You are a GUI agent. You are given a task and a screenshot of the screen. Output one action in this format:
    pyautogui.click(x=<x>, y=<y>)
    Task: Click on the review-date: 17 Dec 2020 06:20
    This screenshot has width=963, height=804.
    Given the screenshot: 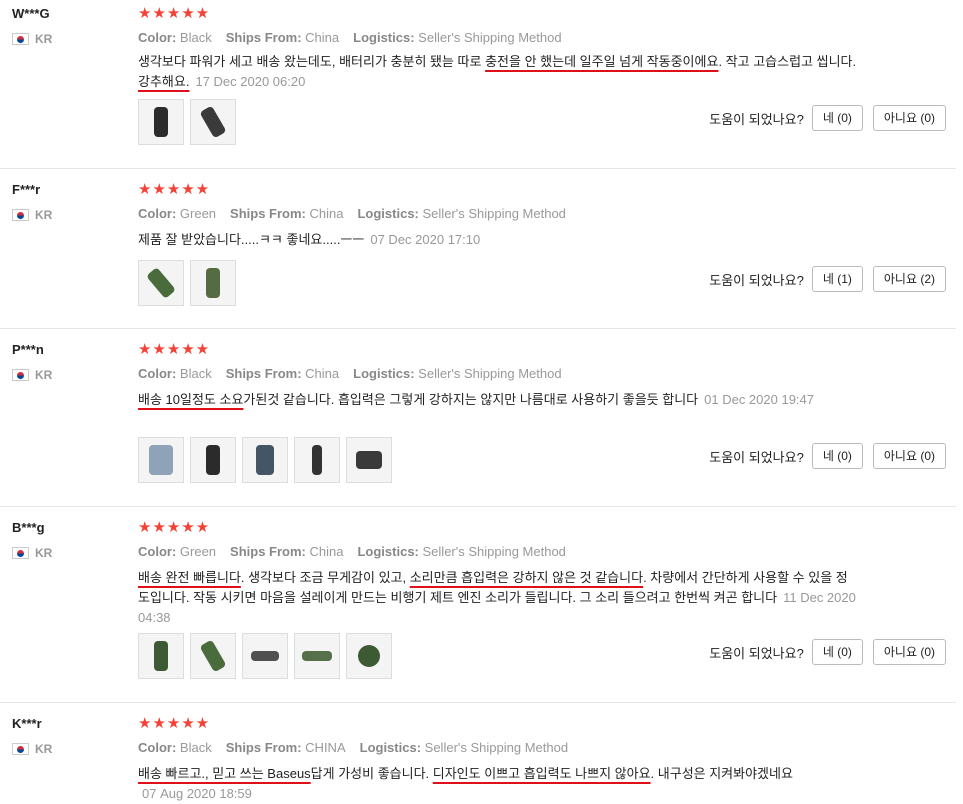 What is the action you would take?
    pyautogui.click(x=250, y=81)
    